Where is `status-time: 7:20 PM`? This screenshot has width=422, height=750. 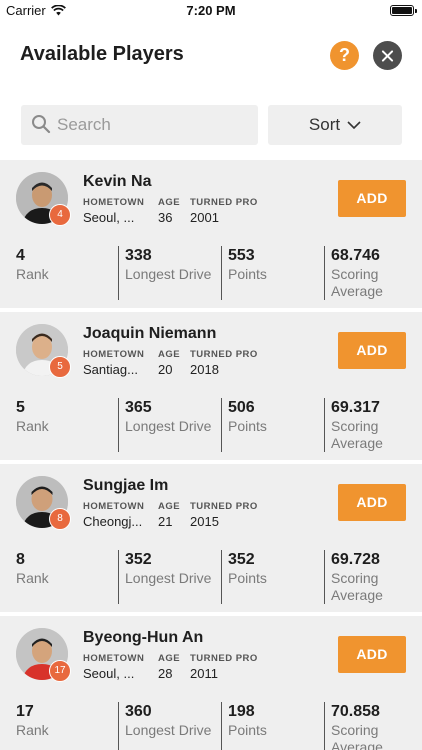
status-time: 7:20 PM is located at coordinates (211, 10).